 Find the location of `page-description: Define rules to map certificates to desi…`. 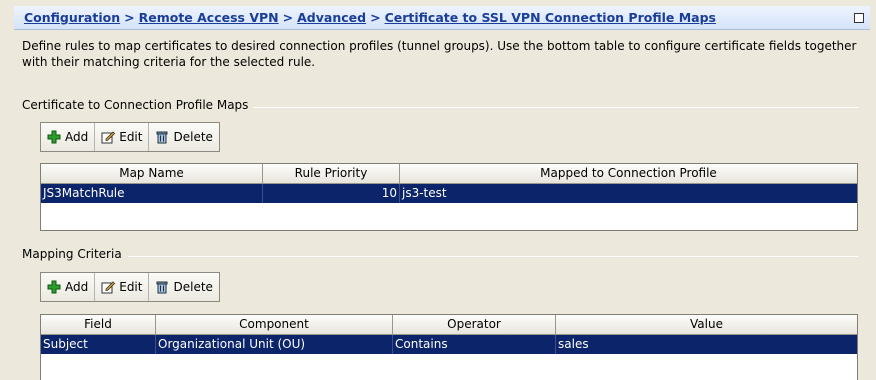

page-description: Define rules to map certificates to desi… is located at coordinates (439, 54).